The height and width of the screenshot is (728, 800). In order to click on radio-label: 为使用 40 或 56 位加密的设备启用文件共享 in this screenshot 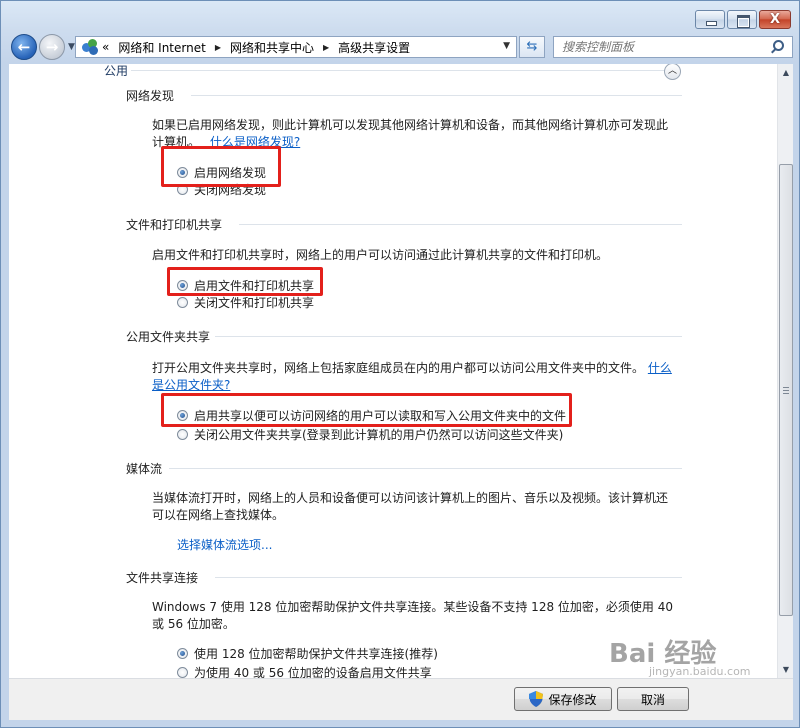, I will do `click(313, 672)`.